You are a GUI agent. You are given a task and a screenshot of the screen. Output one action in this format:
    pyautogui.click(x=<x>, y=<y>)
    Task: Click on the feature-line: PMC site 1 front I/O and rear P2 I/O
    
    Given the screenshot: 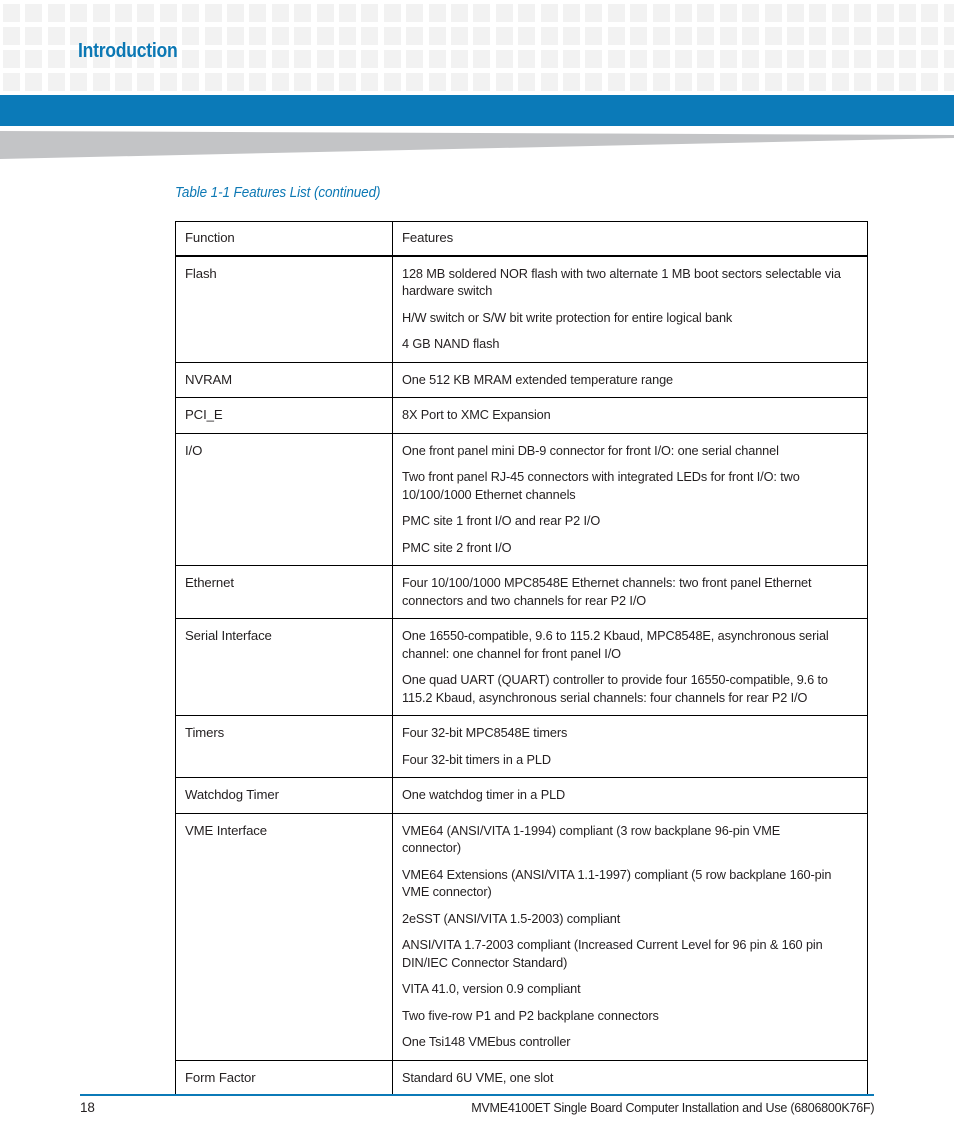 What is the action you would take?
    pyautogui.click(x=501, y=520)
    